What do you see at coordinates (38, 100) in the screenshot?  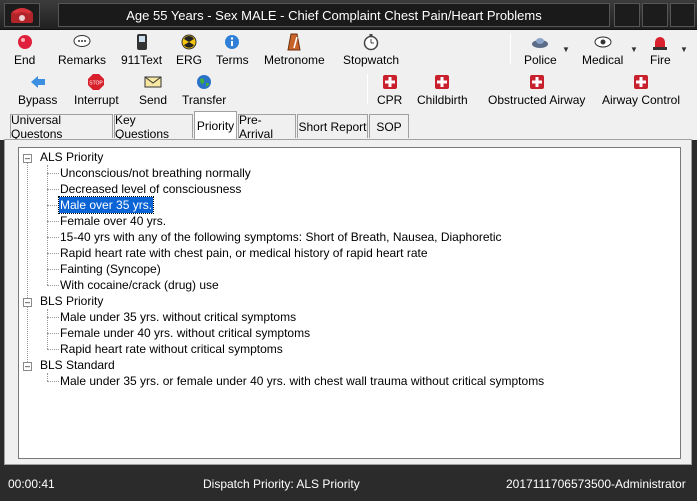 I see `bypass-label: Bypass` at bounding box center [38, 100].